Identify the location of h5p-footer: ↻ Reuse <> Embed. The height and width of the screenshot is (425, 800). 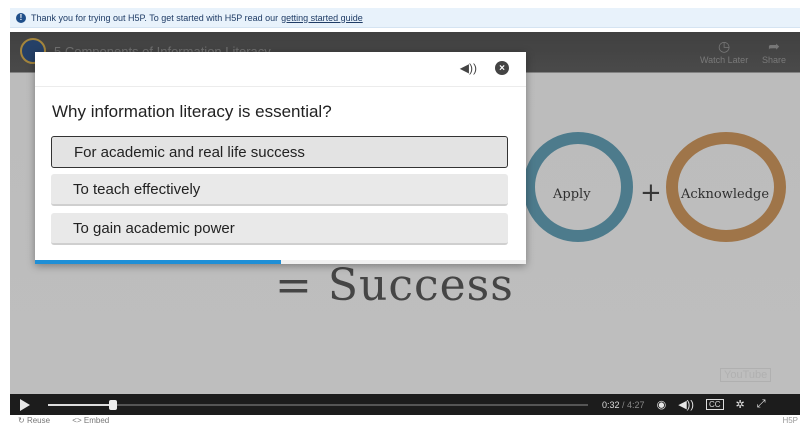
(68, 420).